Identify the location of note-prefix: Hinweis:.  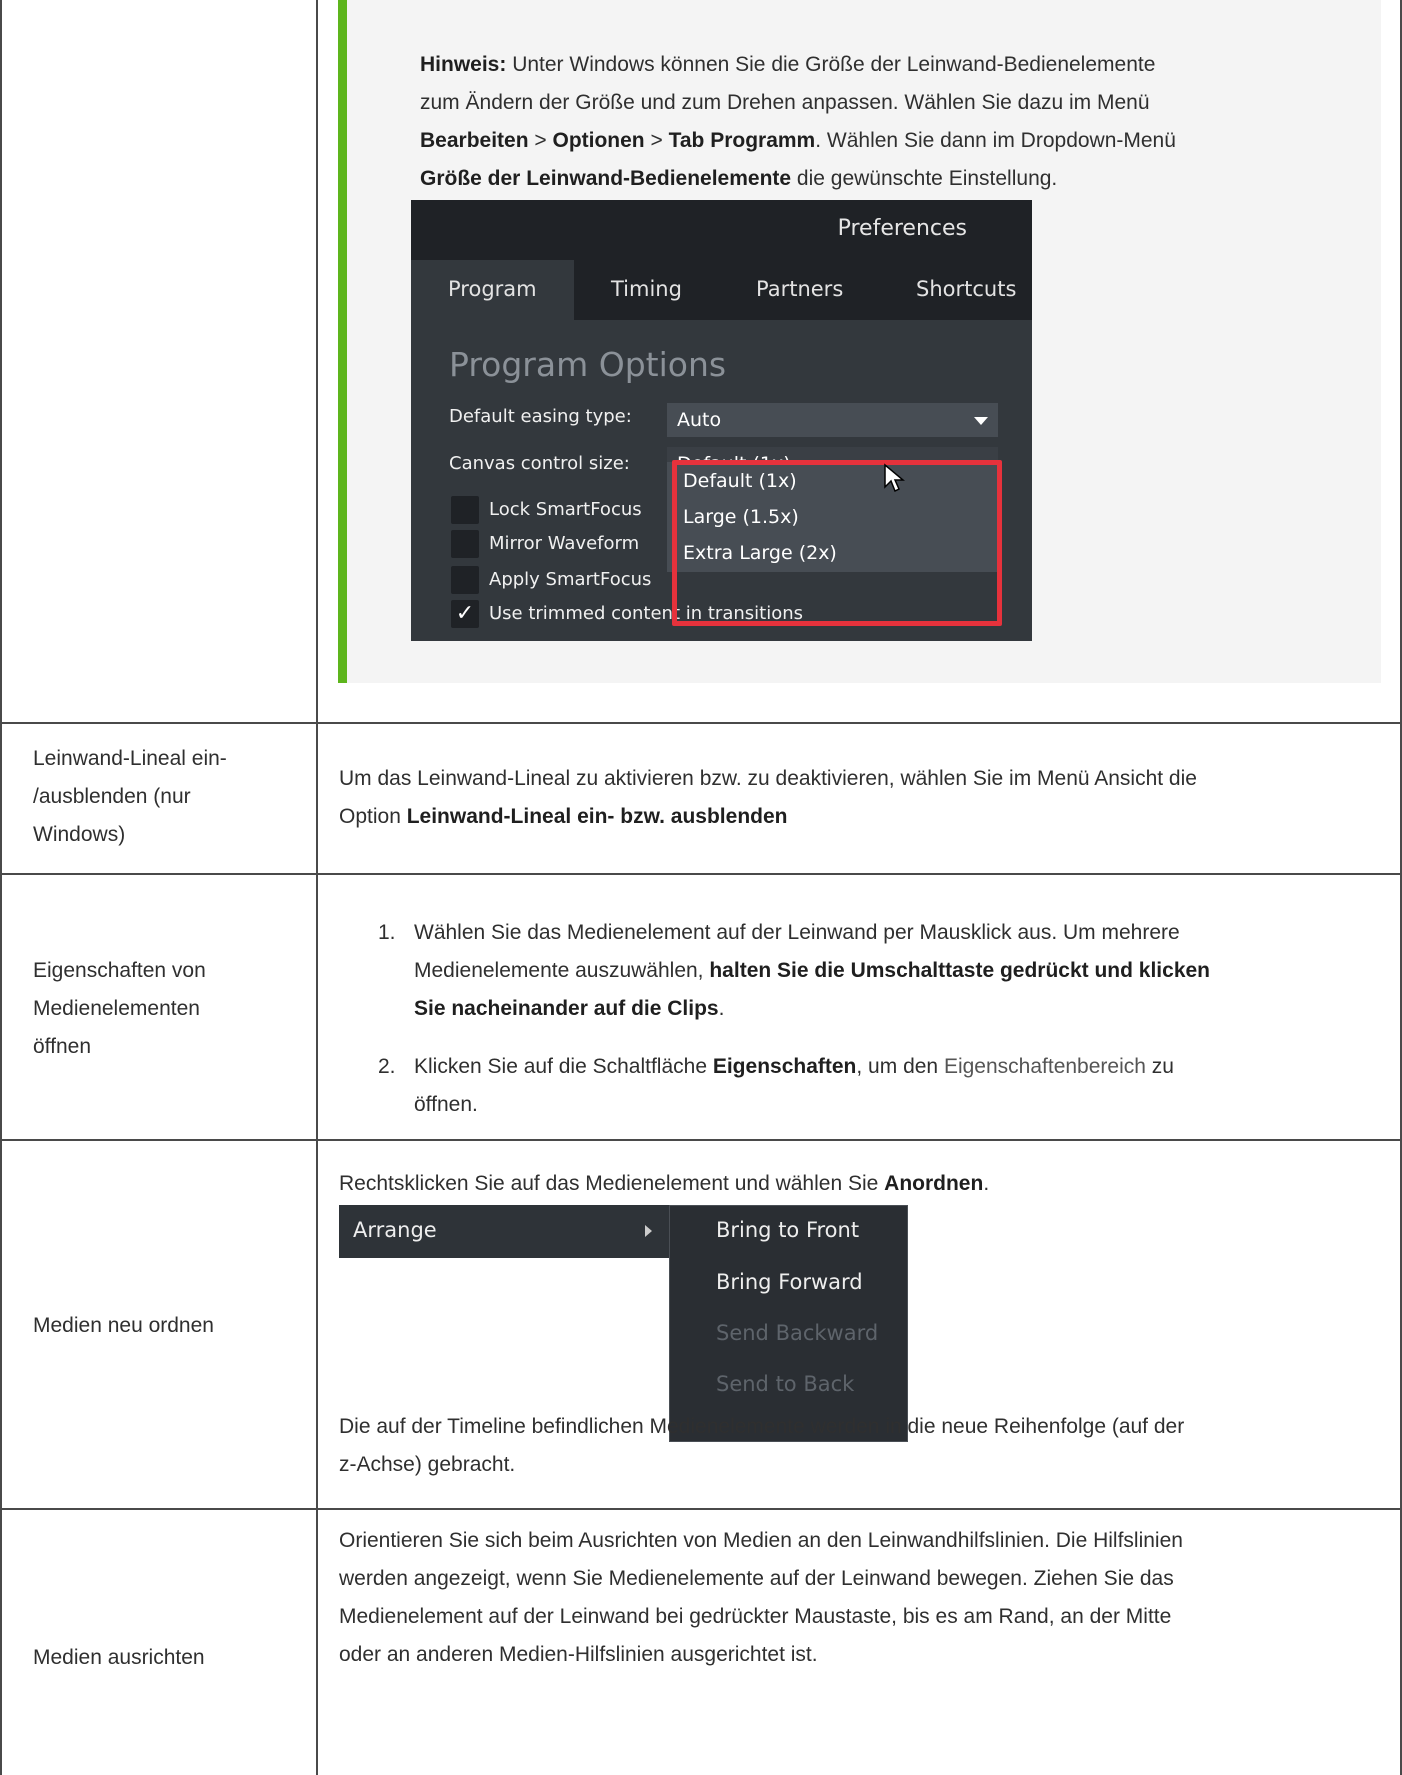
(463, 64).